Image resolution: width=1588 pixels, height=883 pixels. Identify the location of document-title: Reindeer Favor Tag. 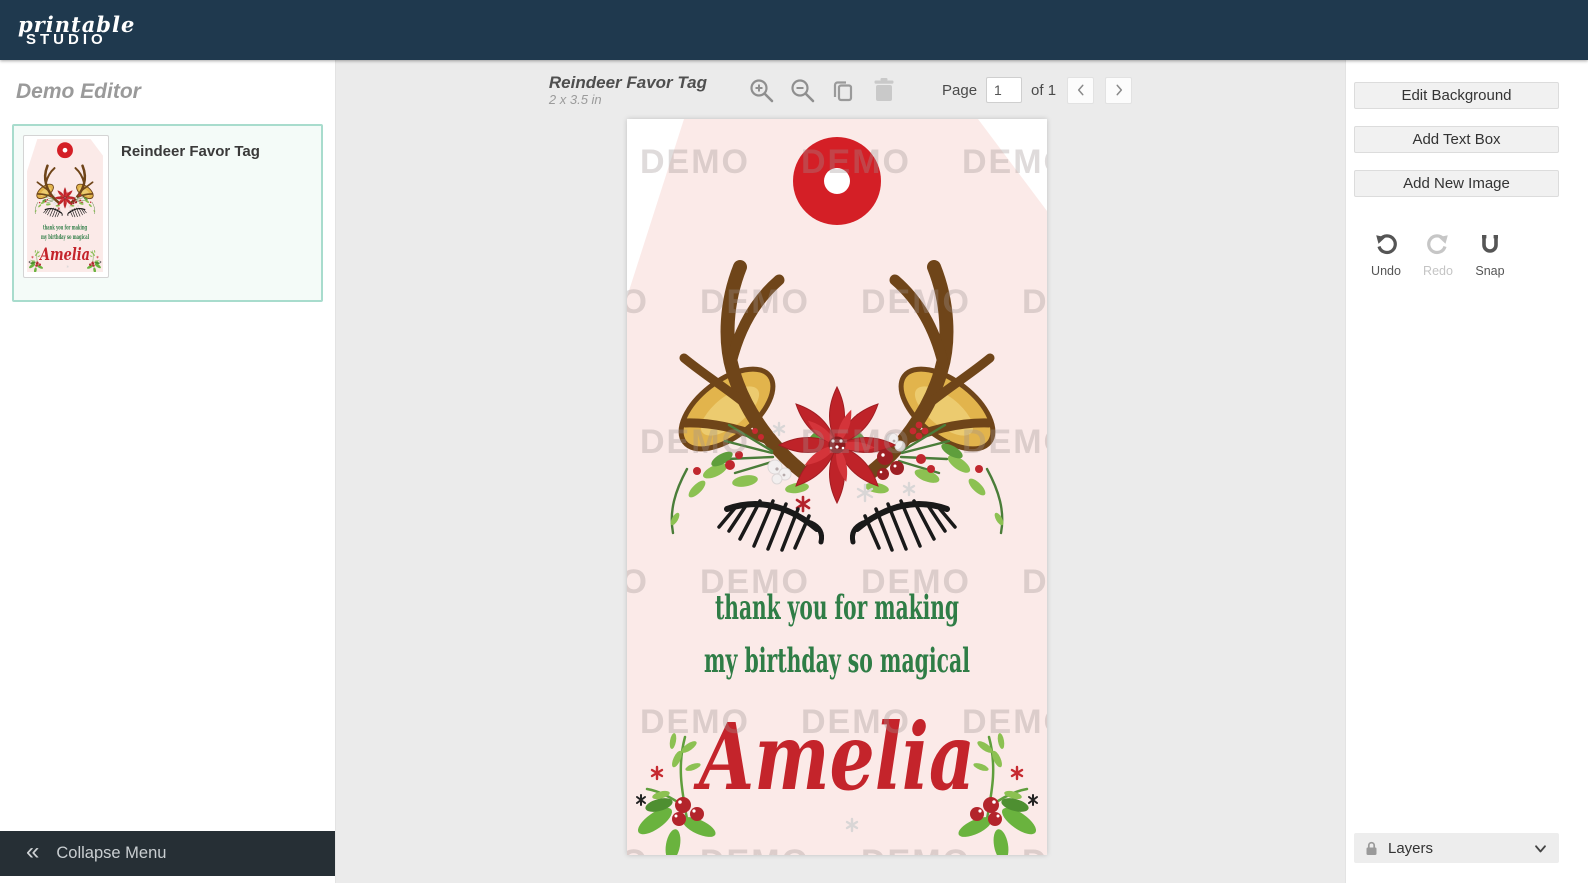
(627, 82).